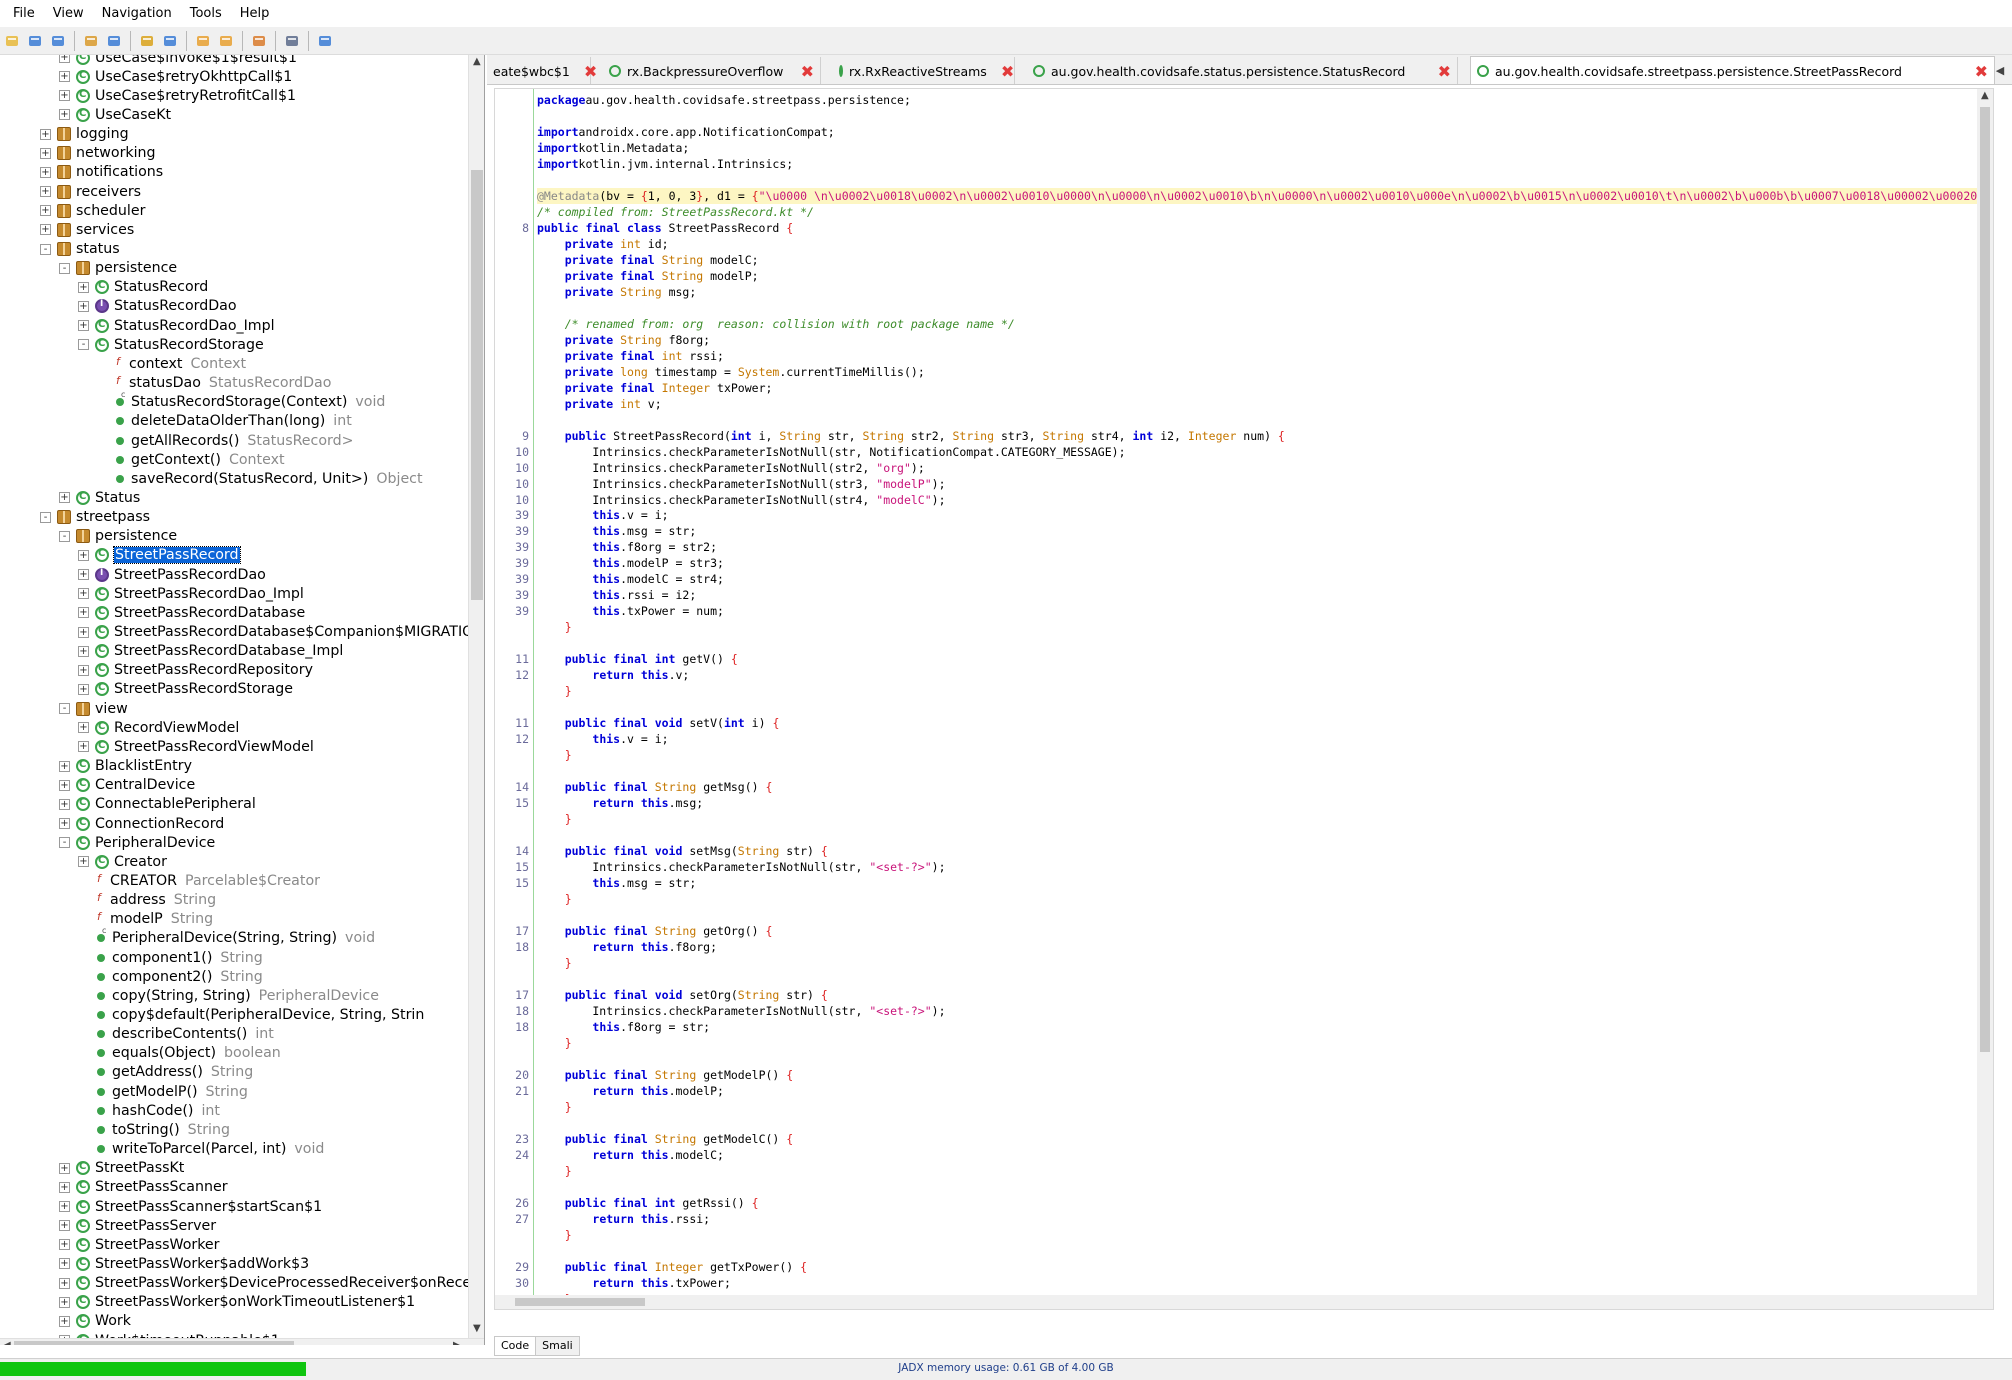 This screenshot has width=2012, height=1380. I want to click on menu-tools: Tools, so click(206, 13).